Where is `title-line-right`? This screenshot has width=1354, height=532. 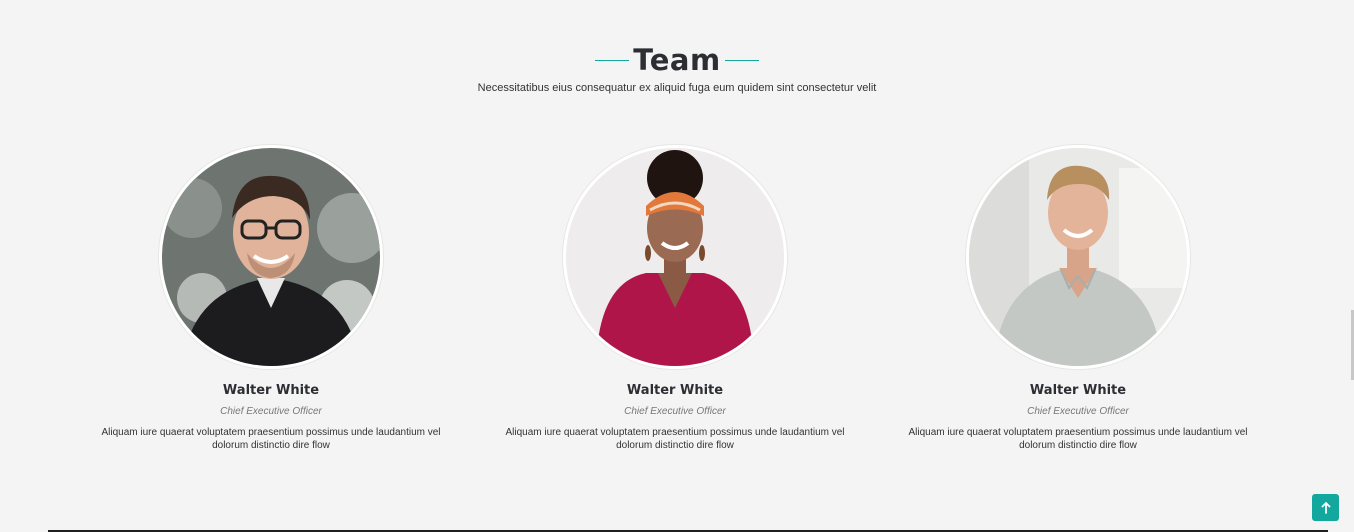 title-line-right is located at coordinates (741, 60).